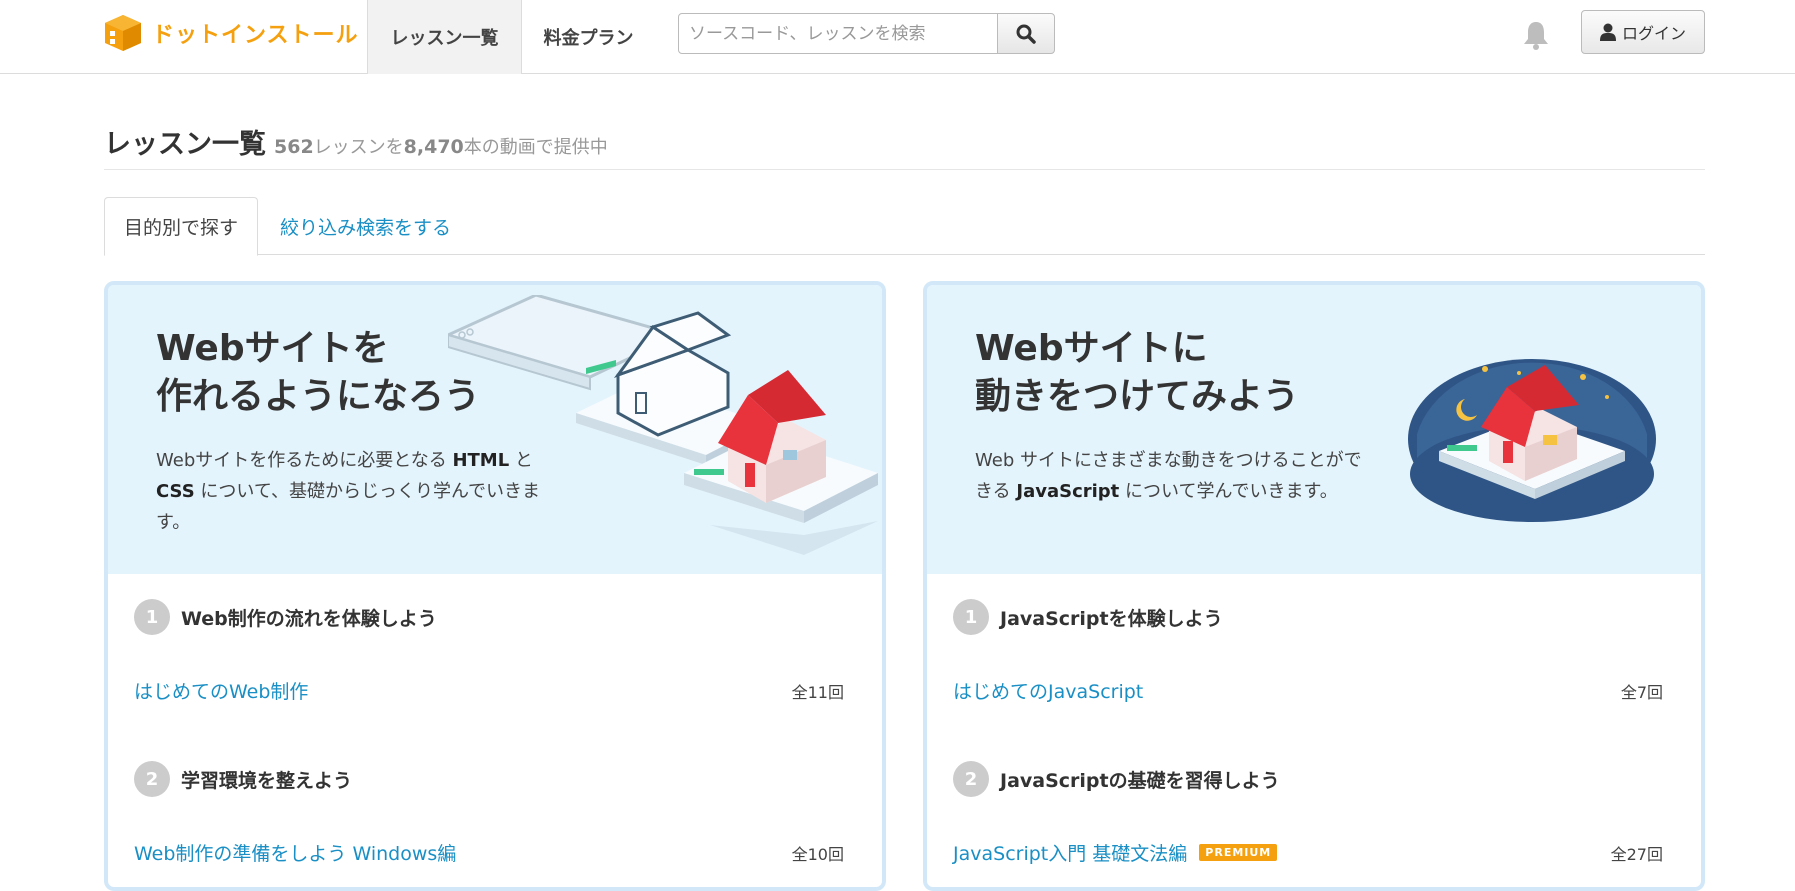  I want to click on tab-filter-search: 絞り込み検索をする, so click(365, 226).